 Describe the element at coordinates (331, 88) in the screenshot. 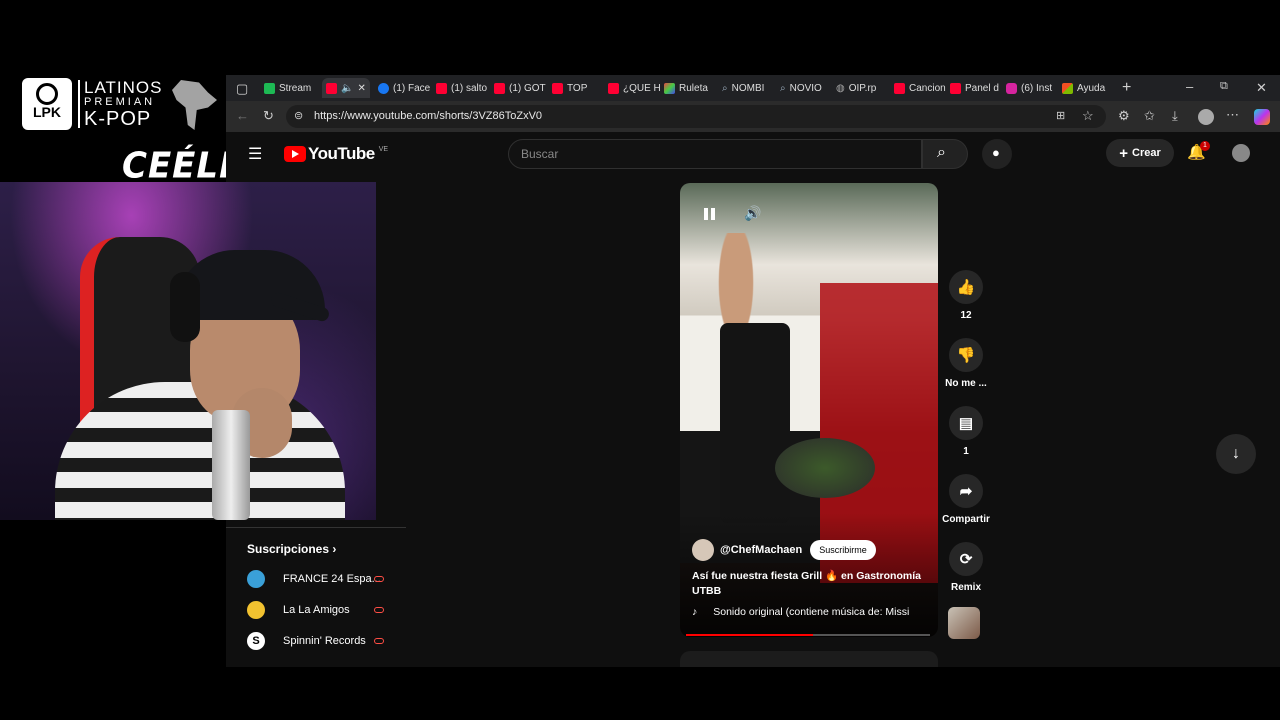

I see `tab-2-favicon-icon` at that location.